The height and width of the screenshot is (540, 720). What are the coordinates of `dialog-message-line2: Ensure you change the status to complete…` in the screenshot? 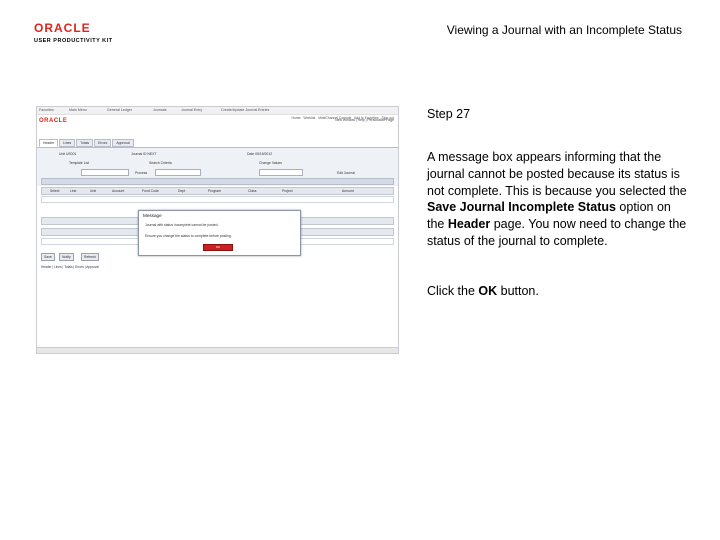 It's located at (188, 236).